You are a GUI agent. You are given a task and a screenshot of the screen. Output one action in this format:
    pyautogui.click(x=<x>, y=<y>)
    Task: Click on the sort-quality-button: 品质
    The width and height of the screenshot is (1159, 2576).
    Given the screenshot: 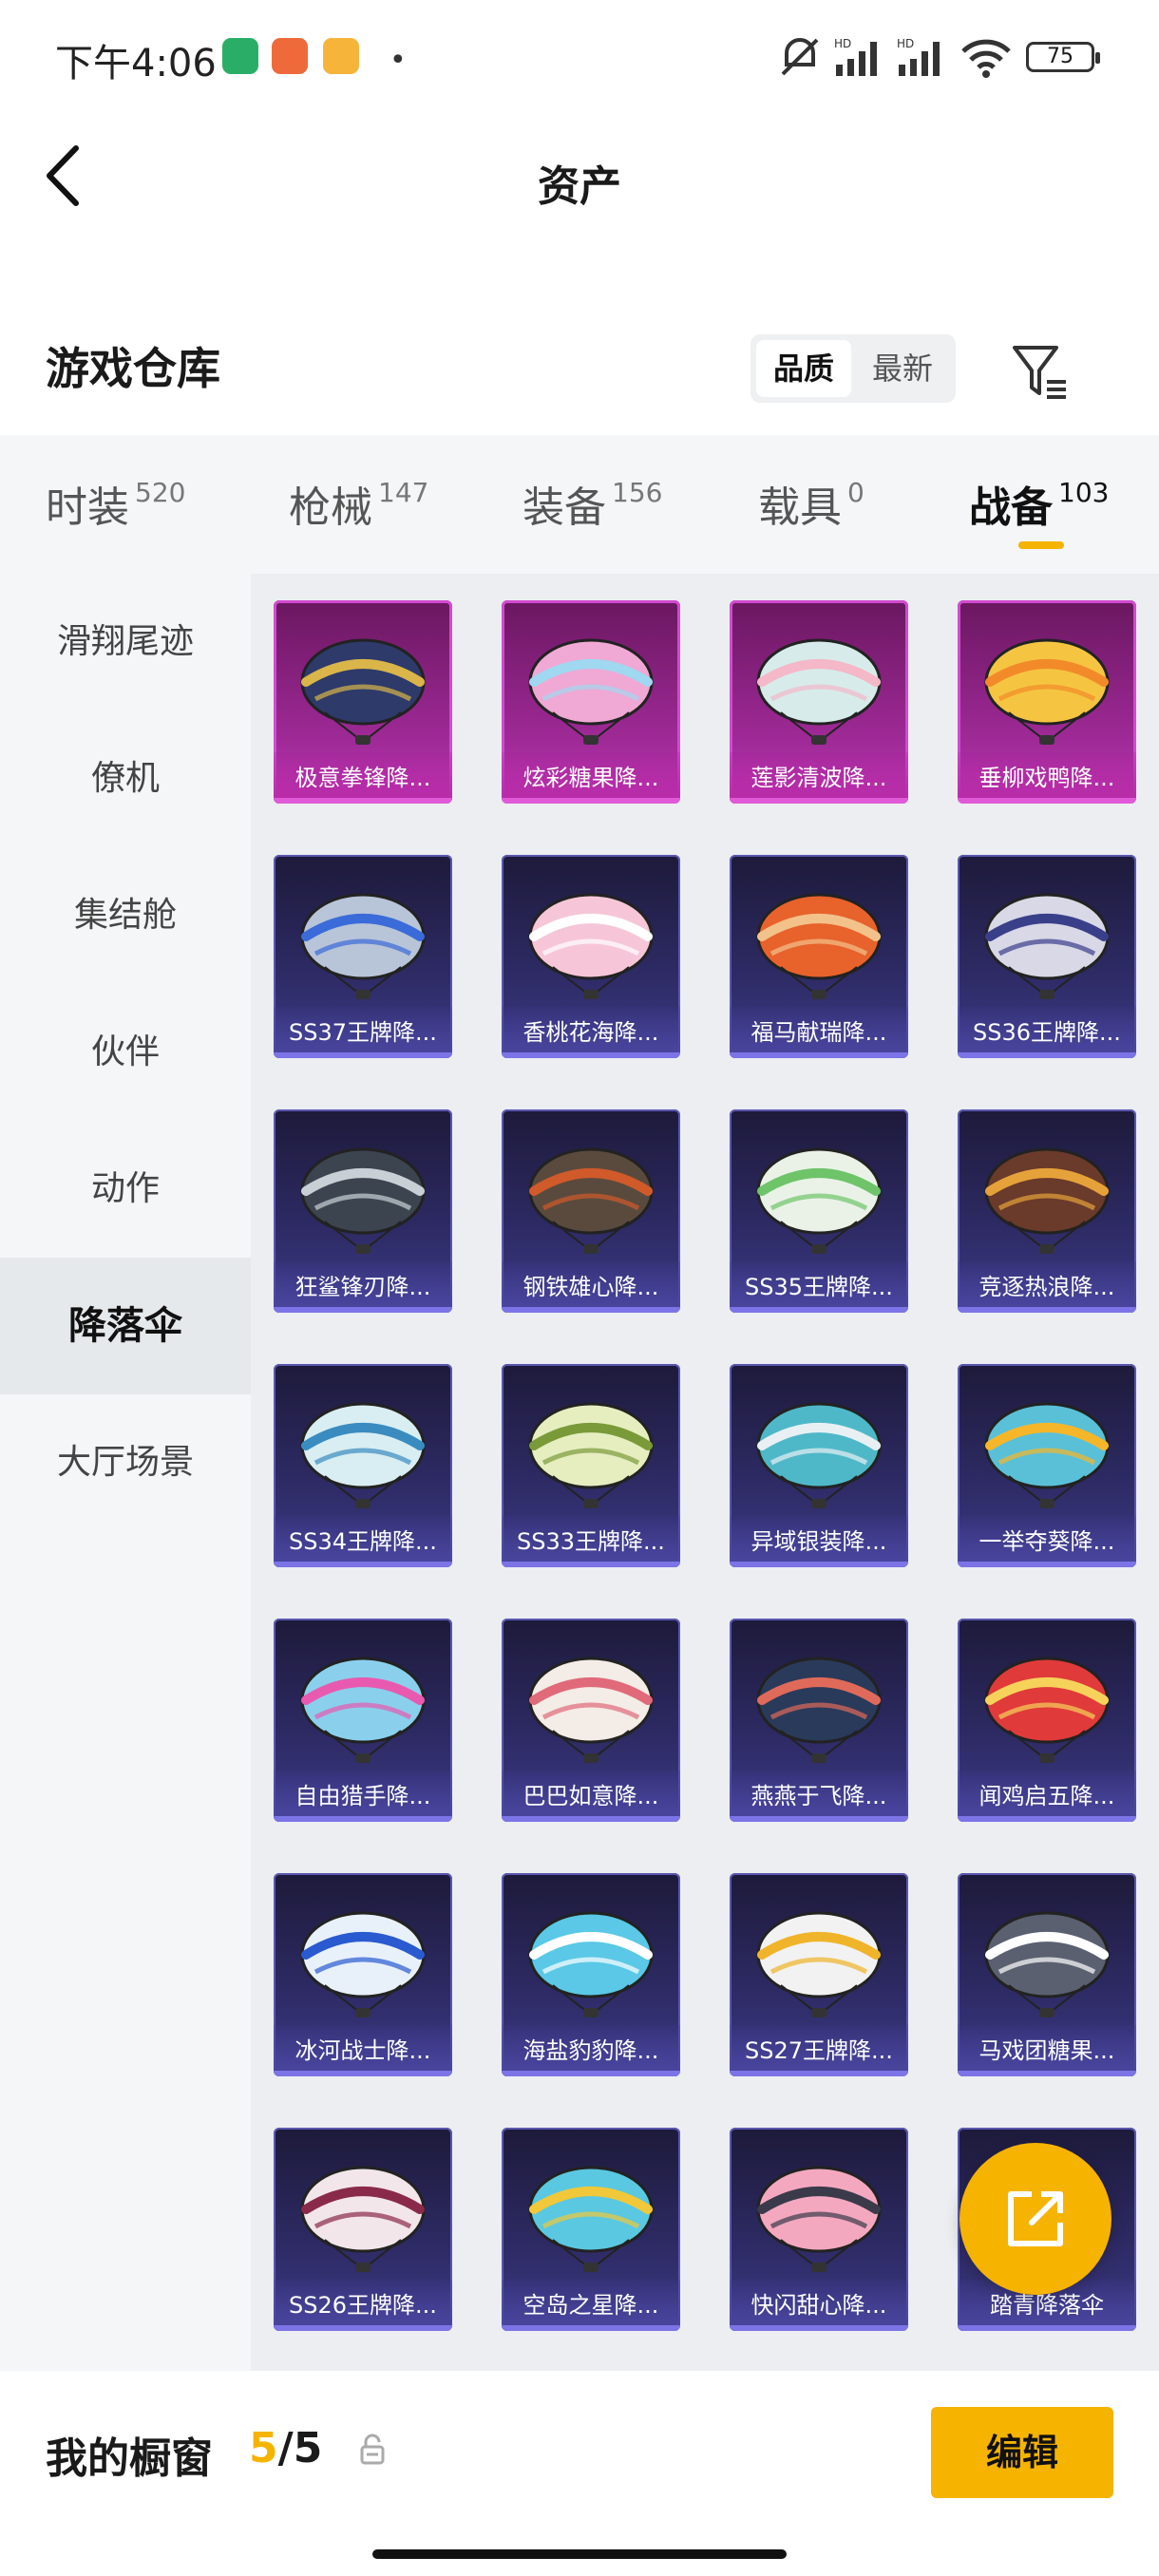 What is the action you would take?
    pyautogui.click(x=803, y=368)
    